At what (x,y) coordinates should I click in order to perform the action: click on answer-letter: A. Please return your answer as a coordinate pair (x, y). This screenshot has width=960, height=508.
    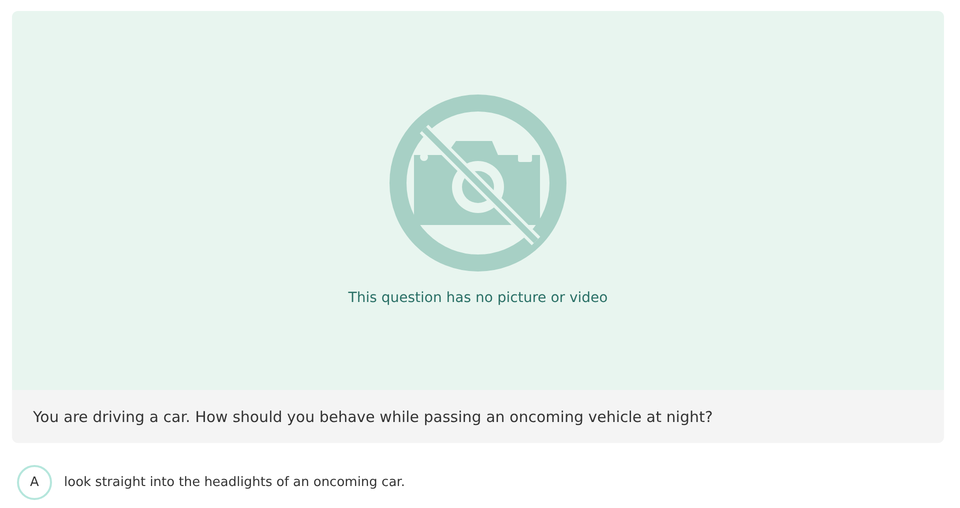
    Looking at the image, I should click on (34, 482).